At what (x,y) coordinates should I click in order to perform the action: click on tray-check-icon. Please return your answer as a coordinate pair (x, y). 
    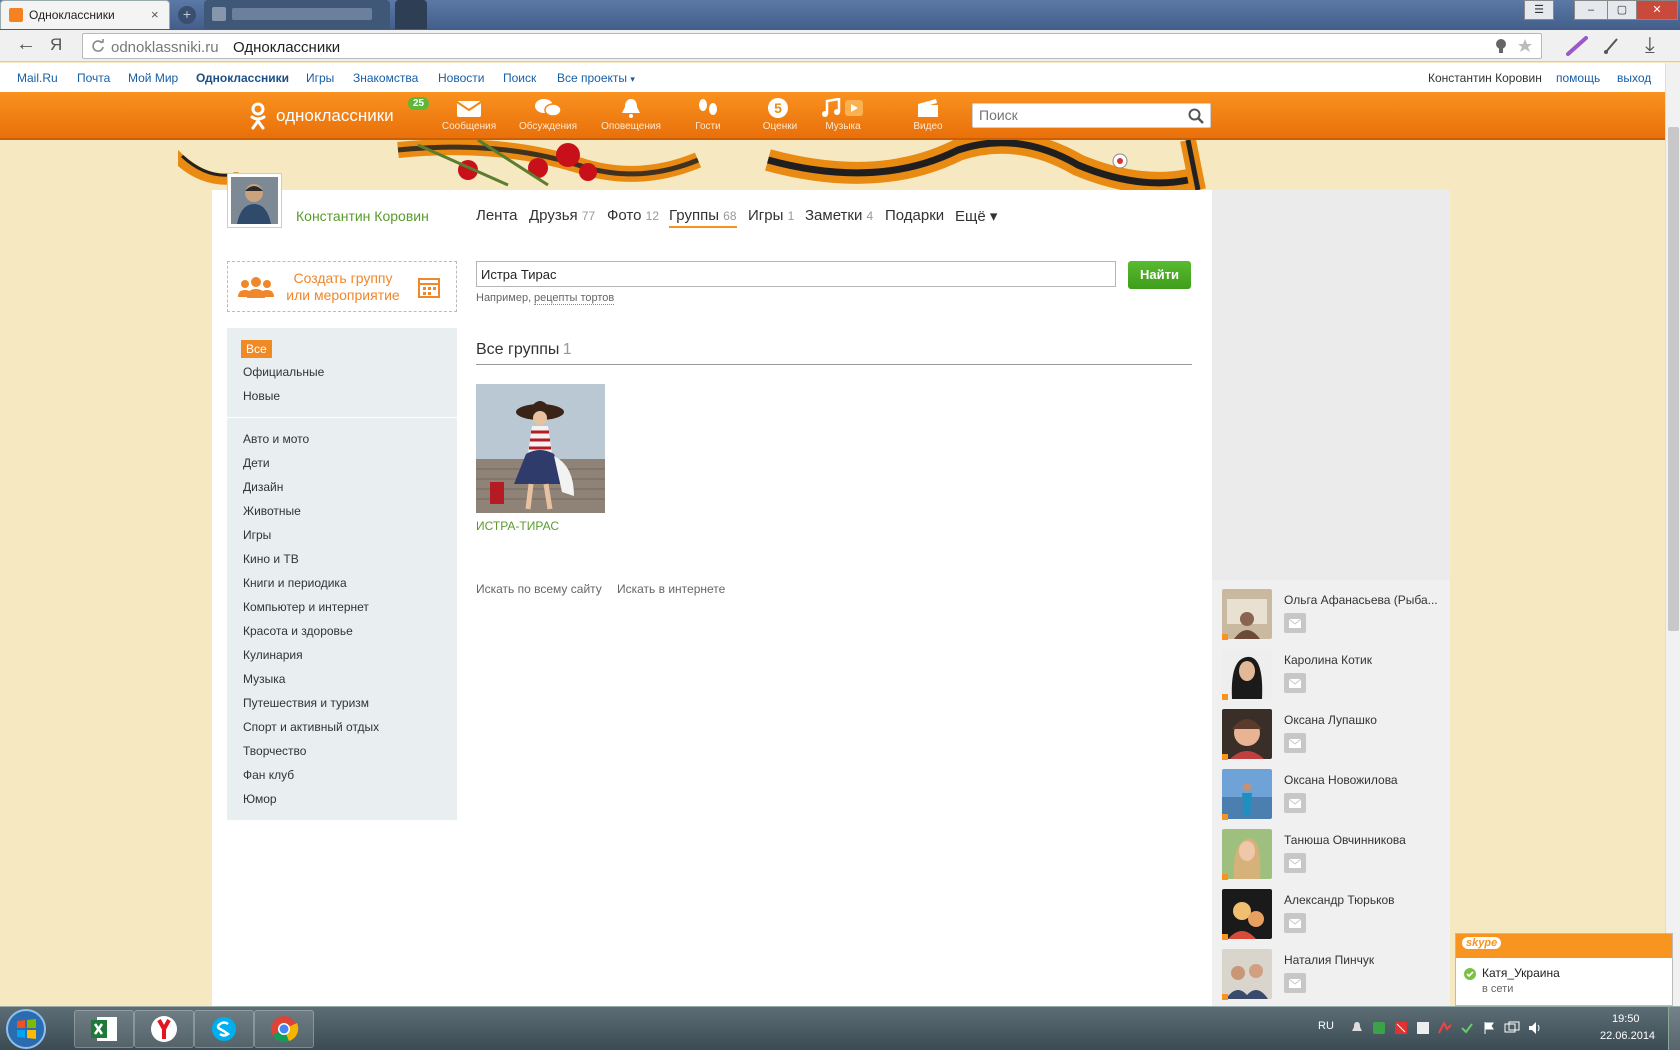
    Looking at the image, I should click on (1467, 1028).